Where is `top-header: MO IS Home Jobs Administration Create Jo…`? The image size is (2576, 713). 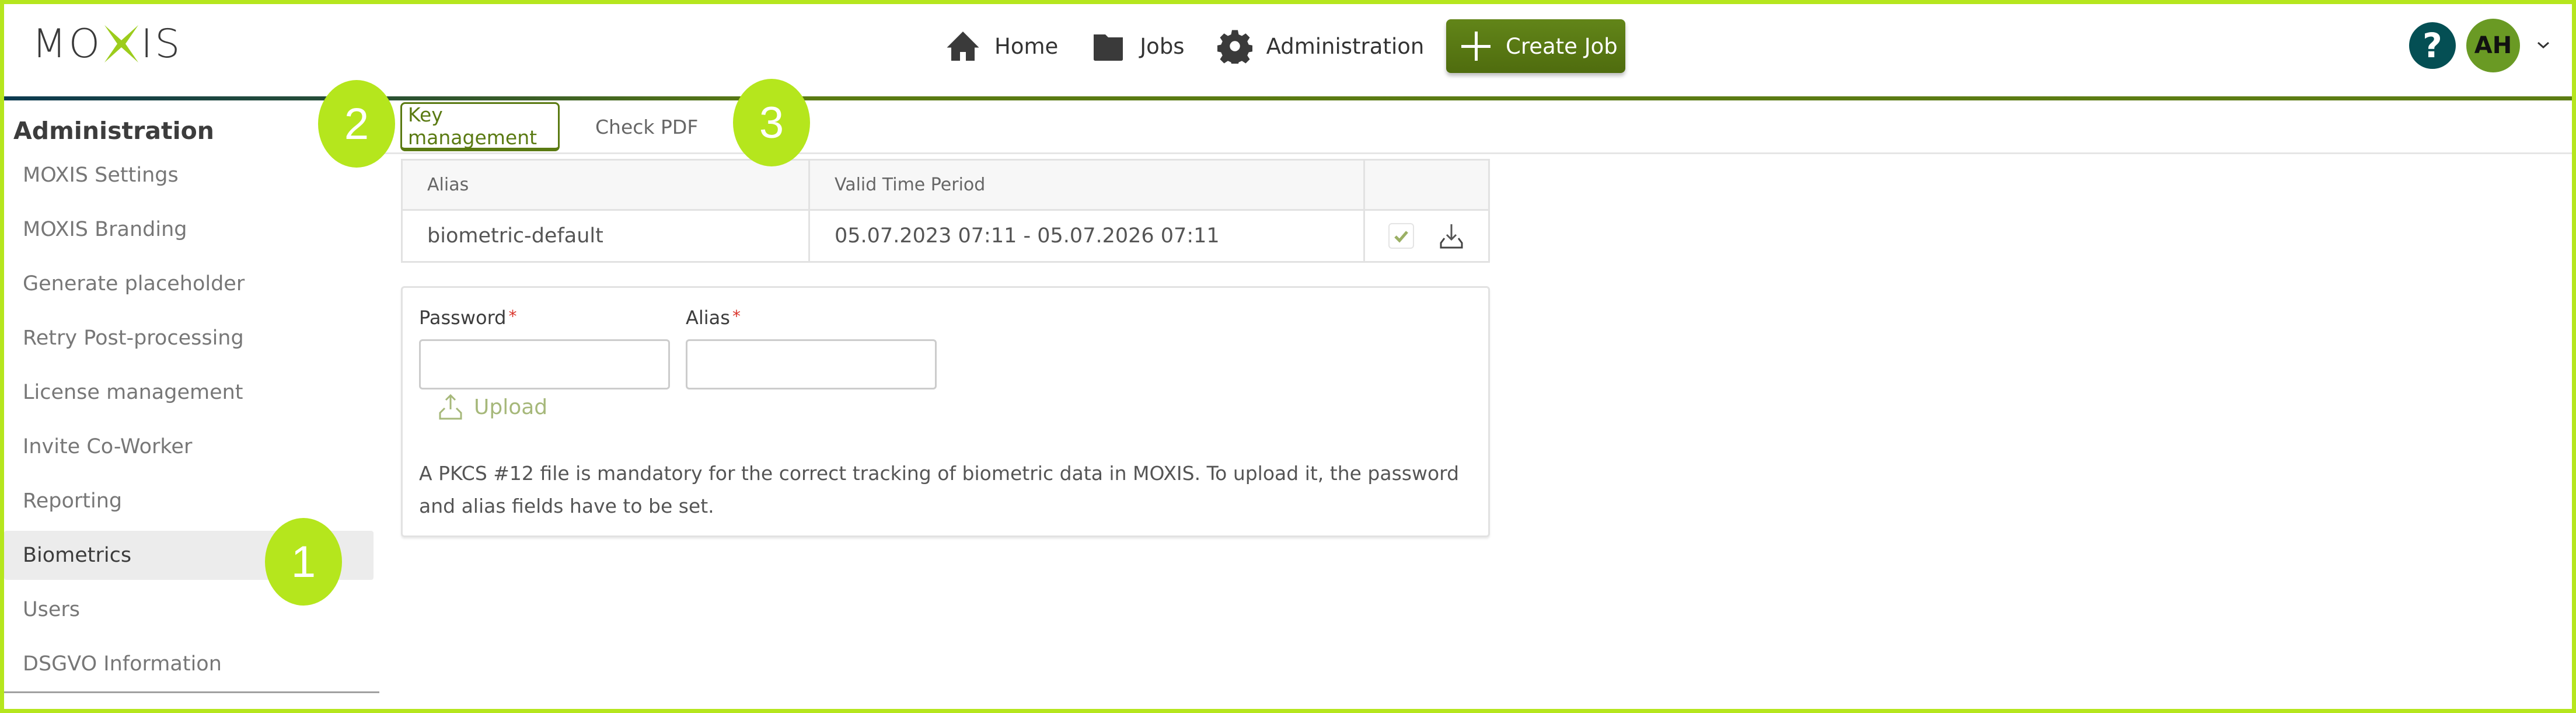
top-header: MO IS Home Jobs Administration Create Jo… is located at coordinates (1288, 49).